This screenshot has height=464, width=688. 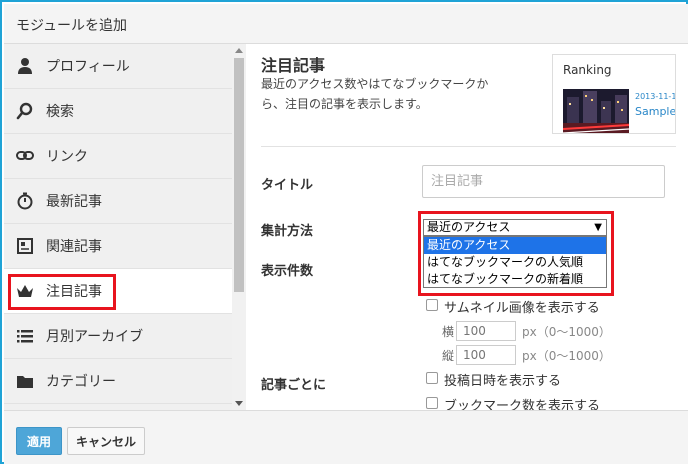 What do you see at coordinates (25, 382) in the screenshot?
I see `folder-icon` at bounding box center [25, 382].